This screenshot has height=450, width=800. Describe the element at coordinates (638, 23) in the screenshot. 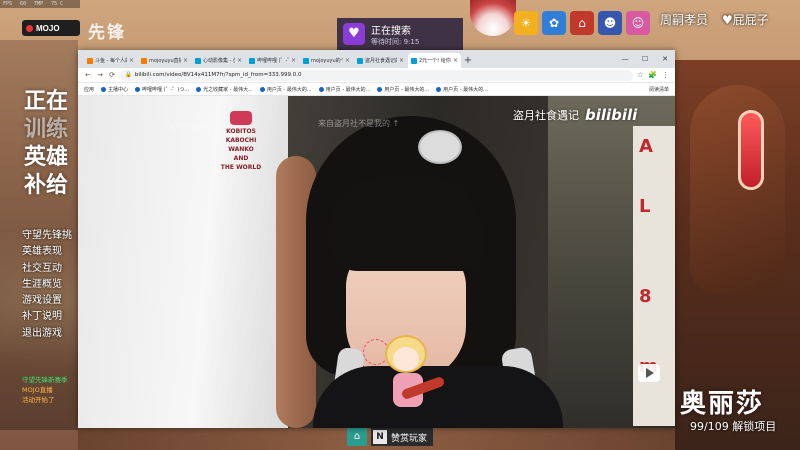

I see `player-avatar: ☺` at that location.